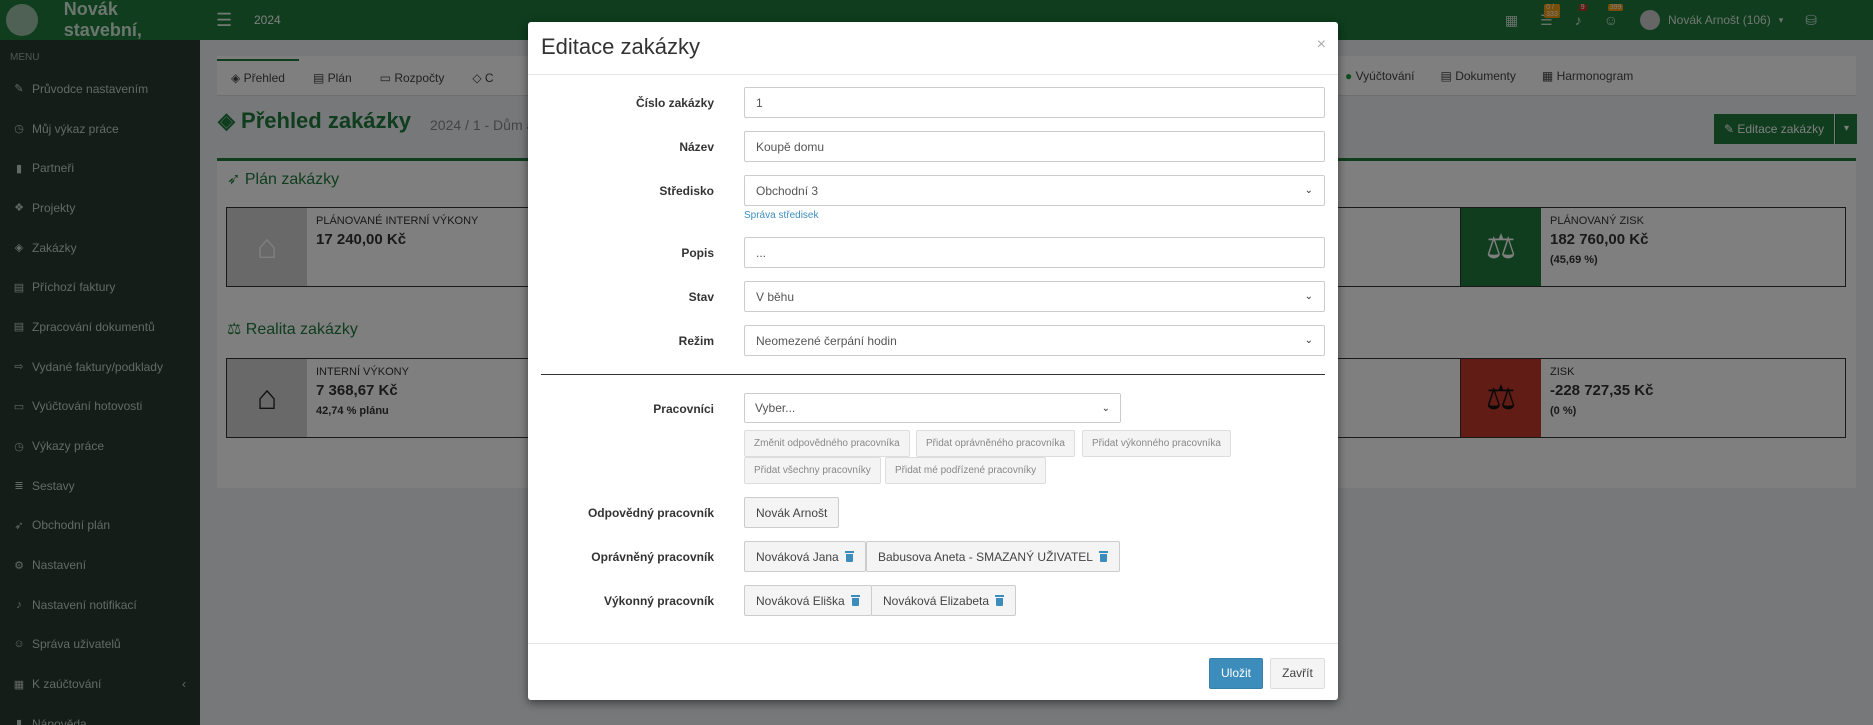  What do you see at coordinates (658, 601) in the screenshot?
I see `field-label: Výkonný pracovník` at bounding box center [658, 601].